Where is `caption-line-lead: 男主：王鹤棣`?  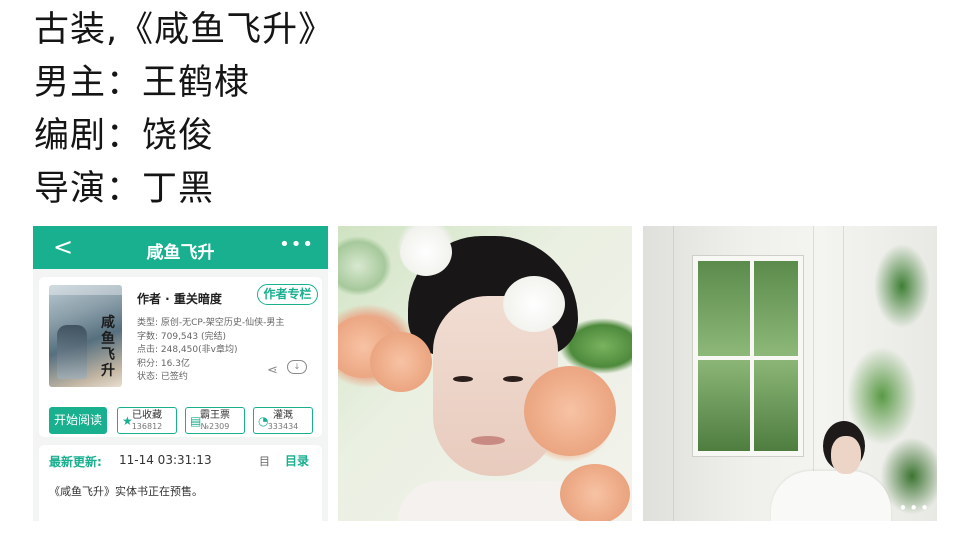 caption-line-lead: 男主：王鹤棣 is located at coordinates (142, 83).